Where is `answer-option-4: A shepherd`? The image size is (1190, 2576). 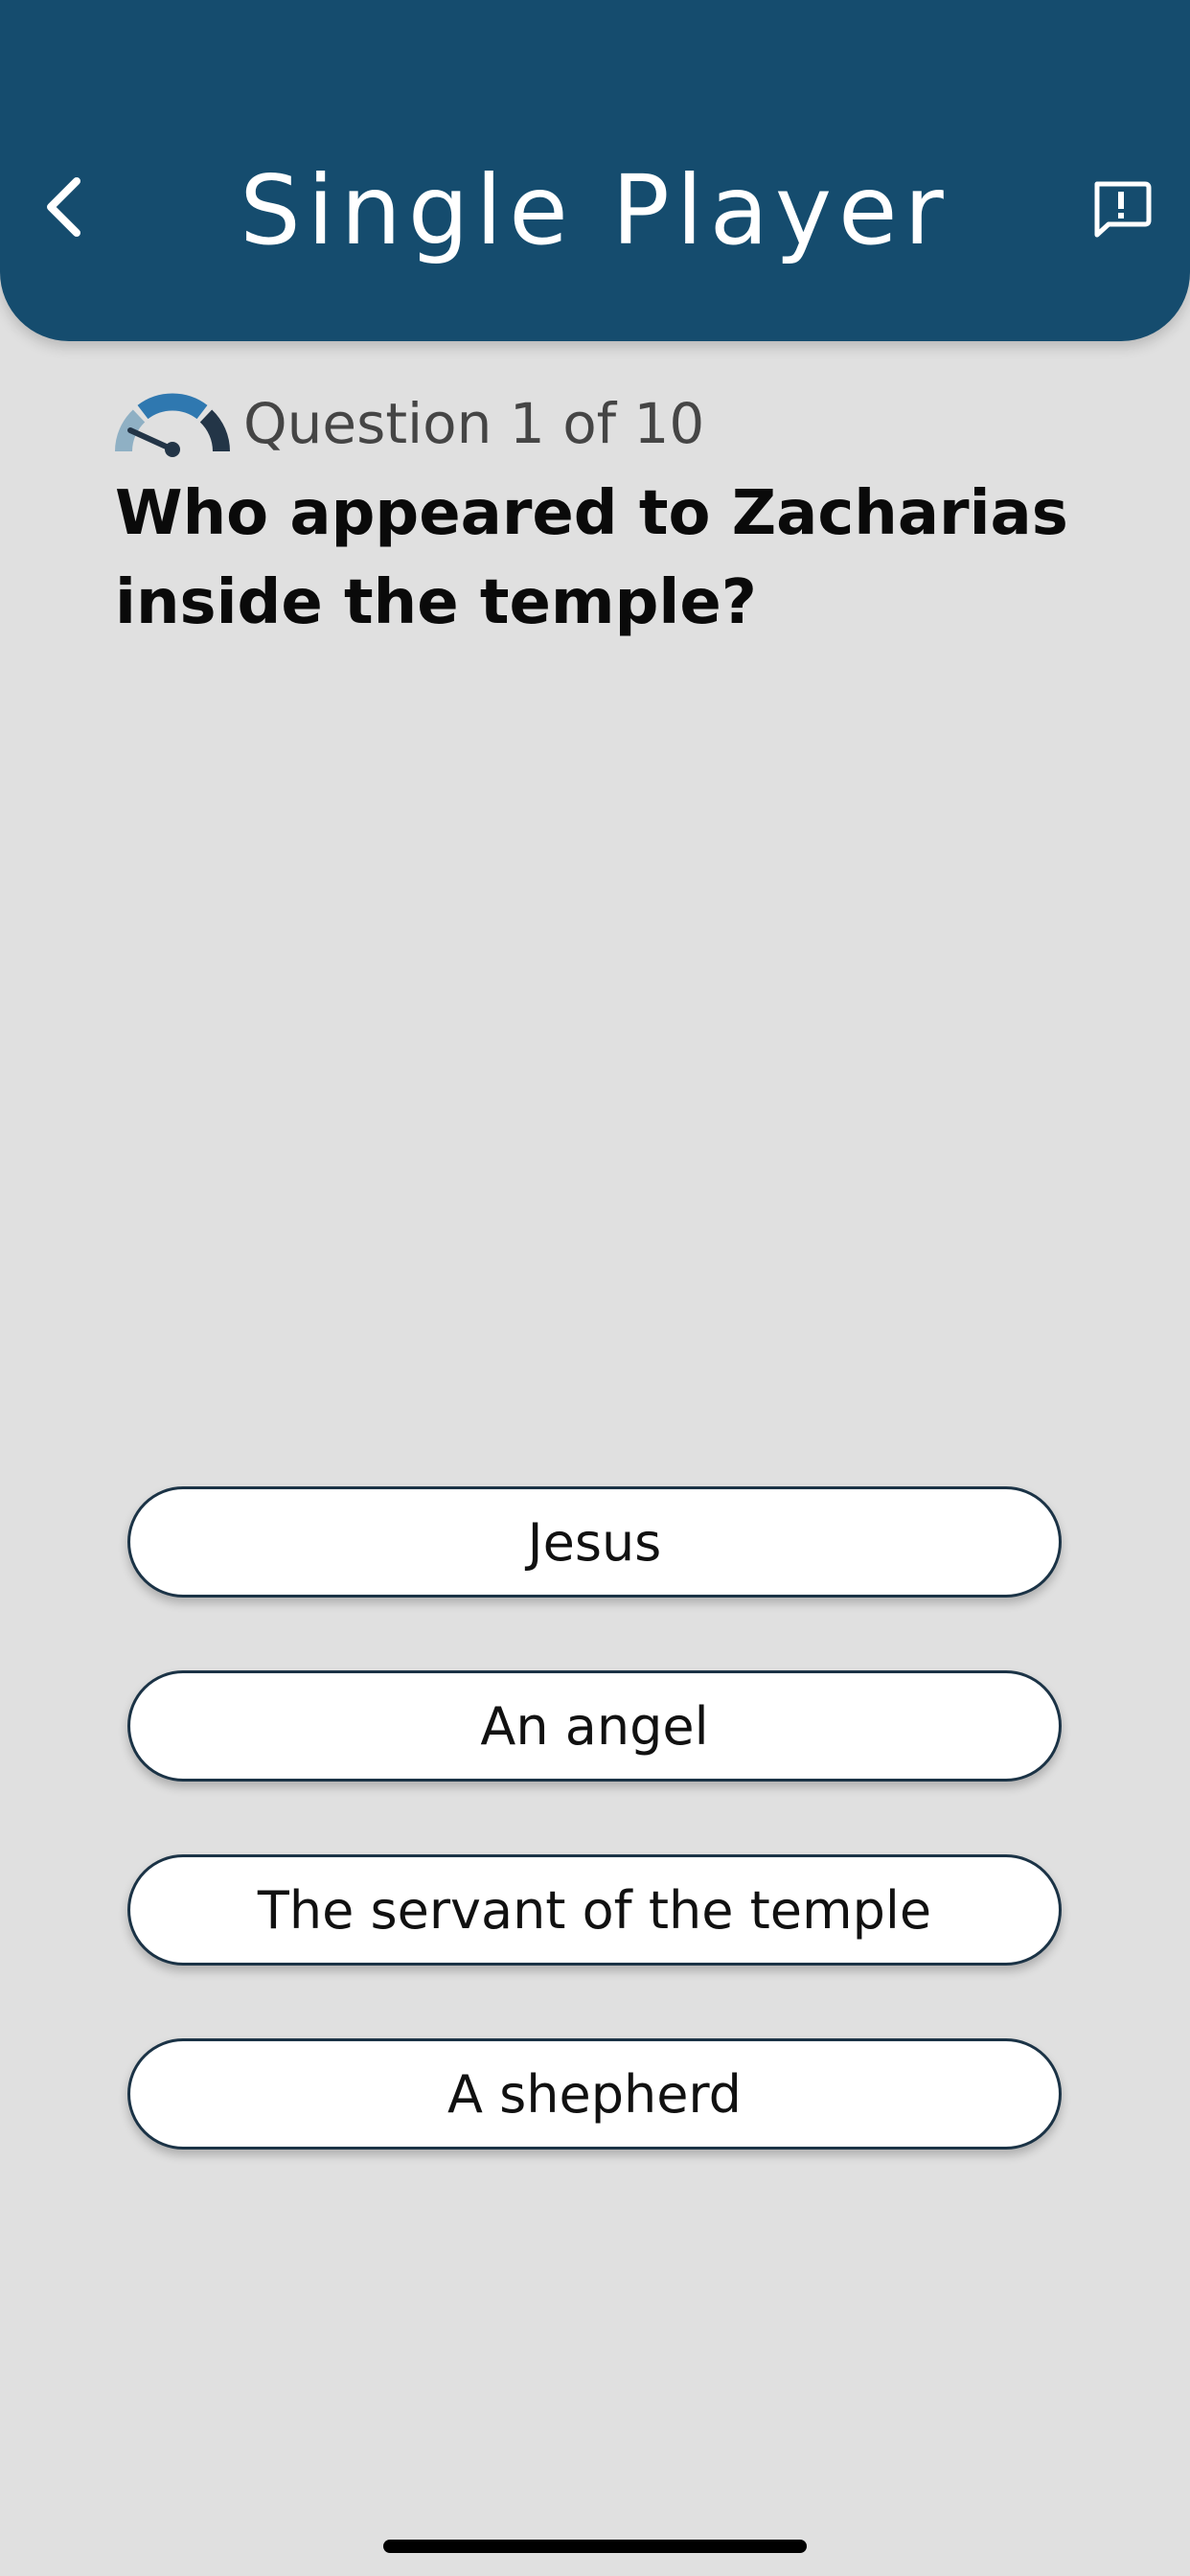
answer-option-4: A shepherd is located at coordinates (594, 2094).